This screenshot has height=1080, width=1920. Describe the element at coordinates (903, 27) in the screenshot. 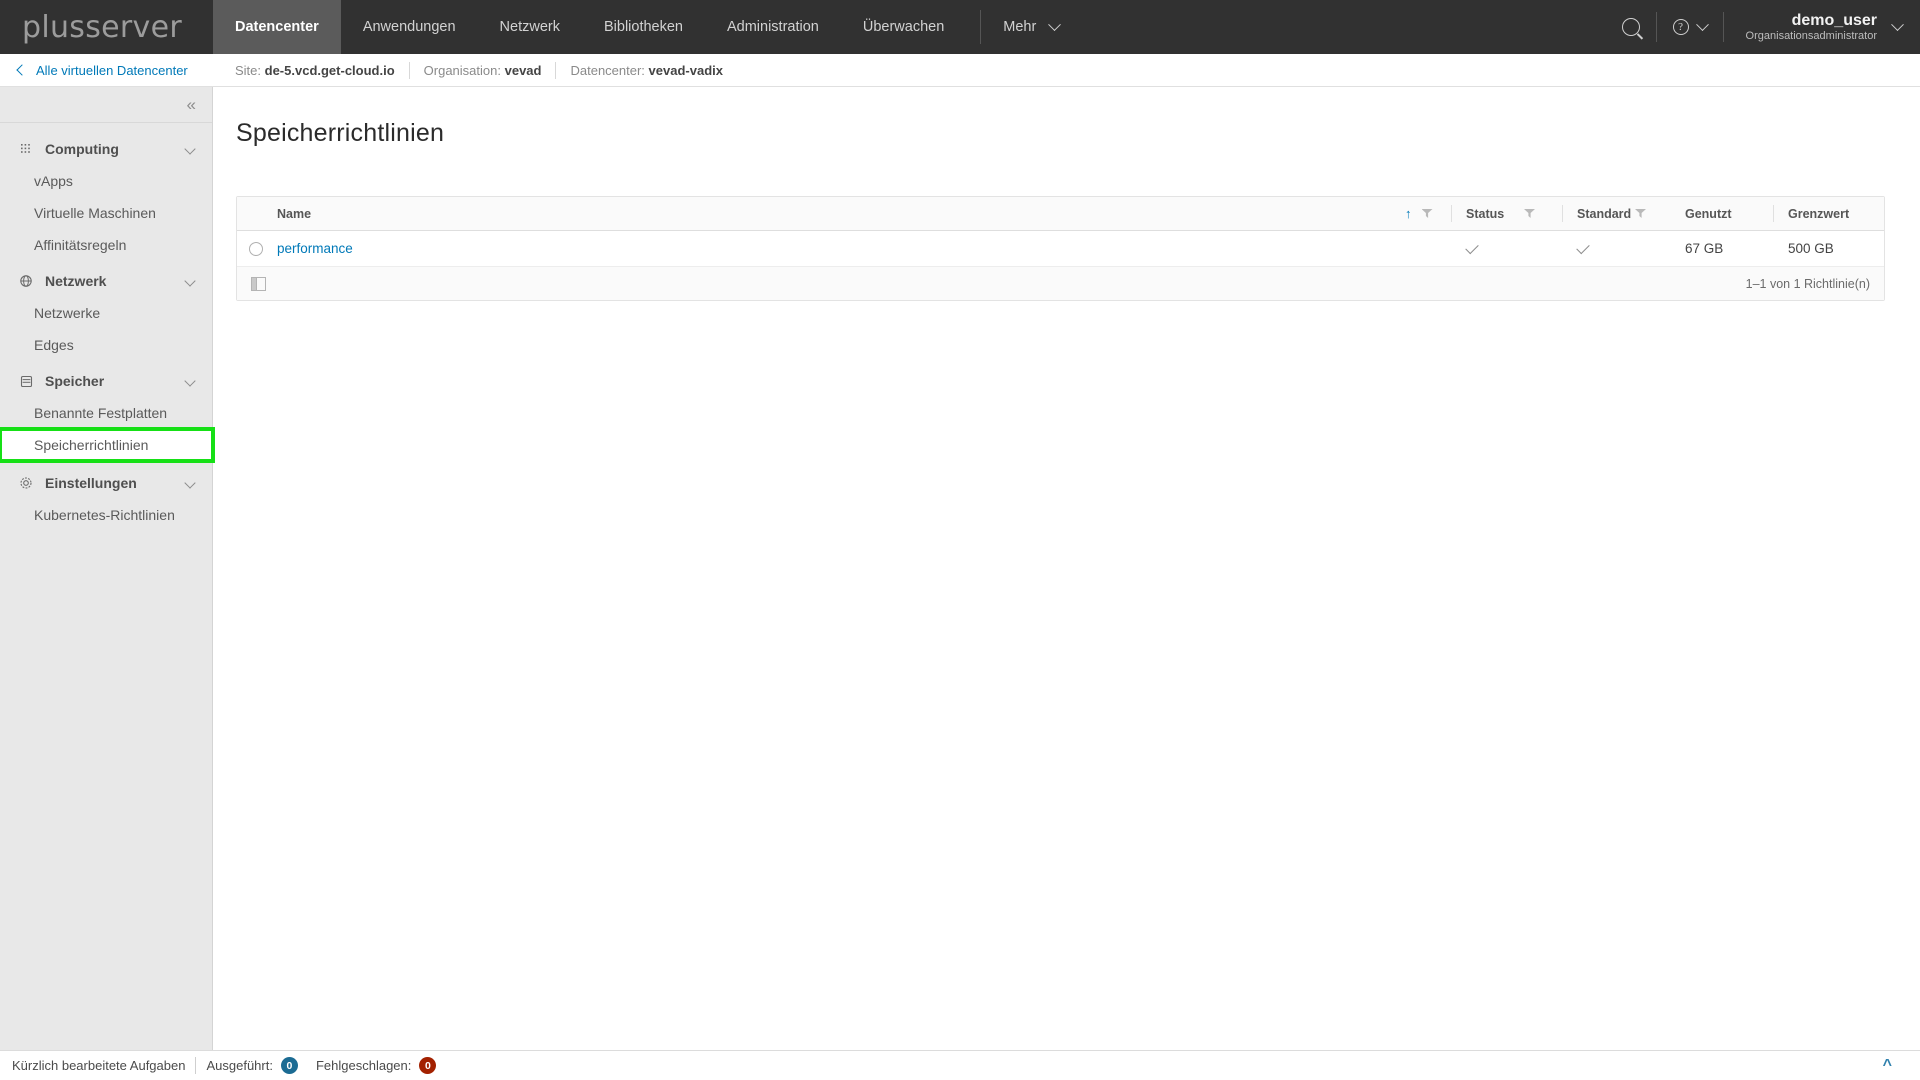

I see `nav-item-uberwachen: Überwachen` at that location.